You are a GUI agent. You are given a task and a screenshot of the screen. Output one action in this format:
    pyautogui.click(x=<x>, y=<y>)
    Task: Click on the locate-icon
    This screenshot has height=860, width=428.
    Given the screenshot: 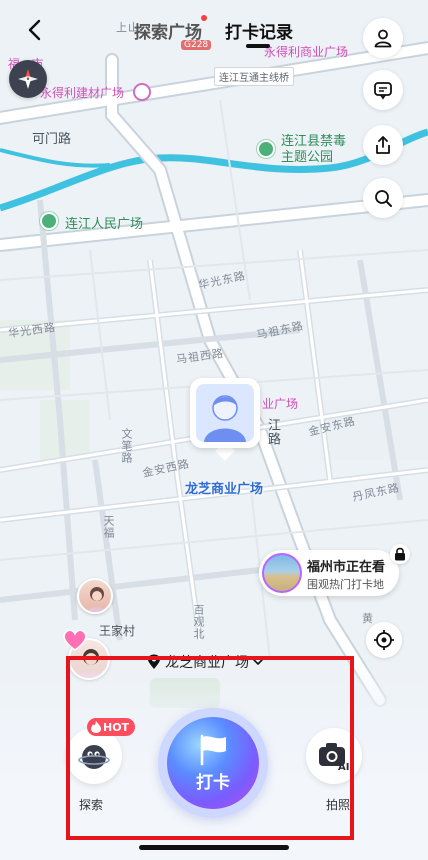 What is the action you would take?
    pyautogui.click(x=384, y=640)
    